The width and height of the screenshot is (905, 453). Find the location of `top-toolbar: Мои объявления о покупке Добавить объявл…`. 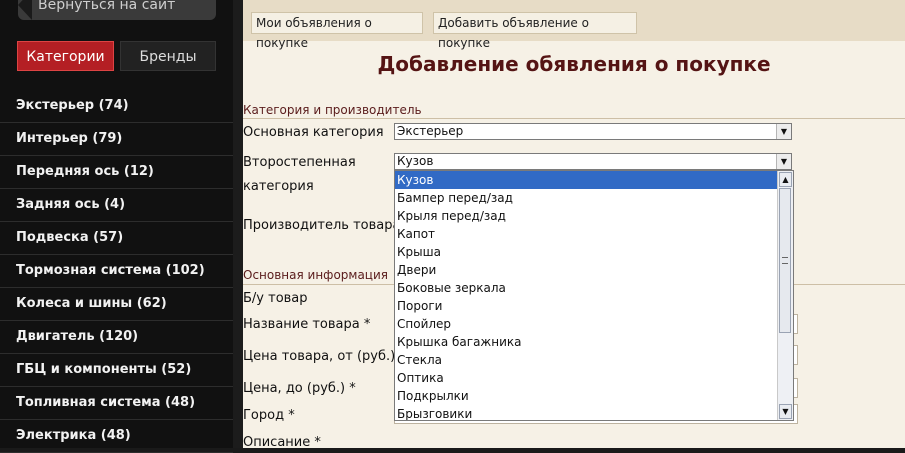

top-toolbar: Мои объявления о покупке Добавить объявл… is located at coordinates (574, 25).